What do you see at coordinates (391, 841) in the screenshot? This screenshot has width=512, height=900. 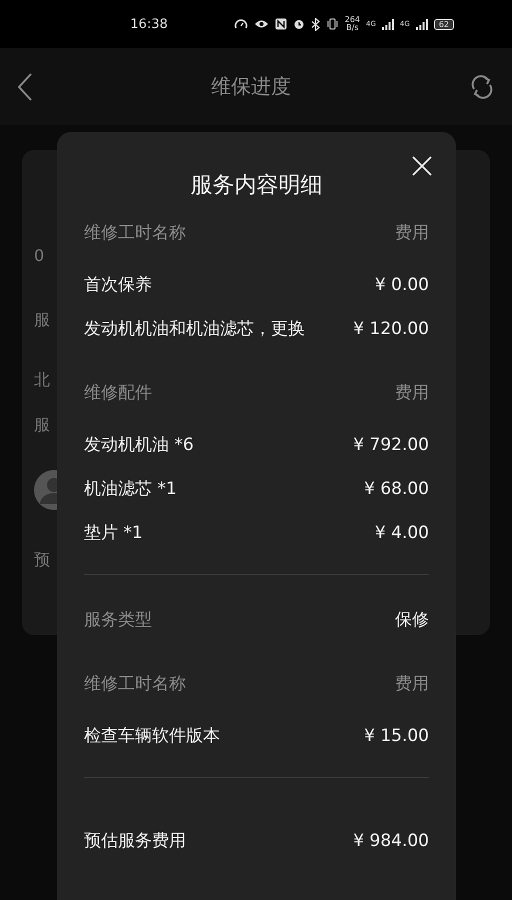 I see `total-fee: ¥ 984.00` at bounding box center [391, 841].